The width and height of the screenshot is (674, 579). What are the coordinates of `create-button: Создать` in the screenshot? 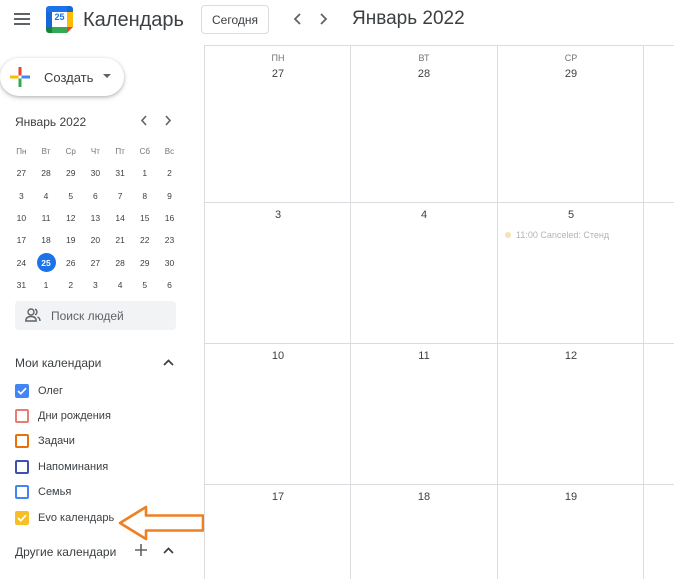 It's located at (62, 77).